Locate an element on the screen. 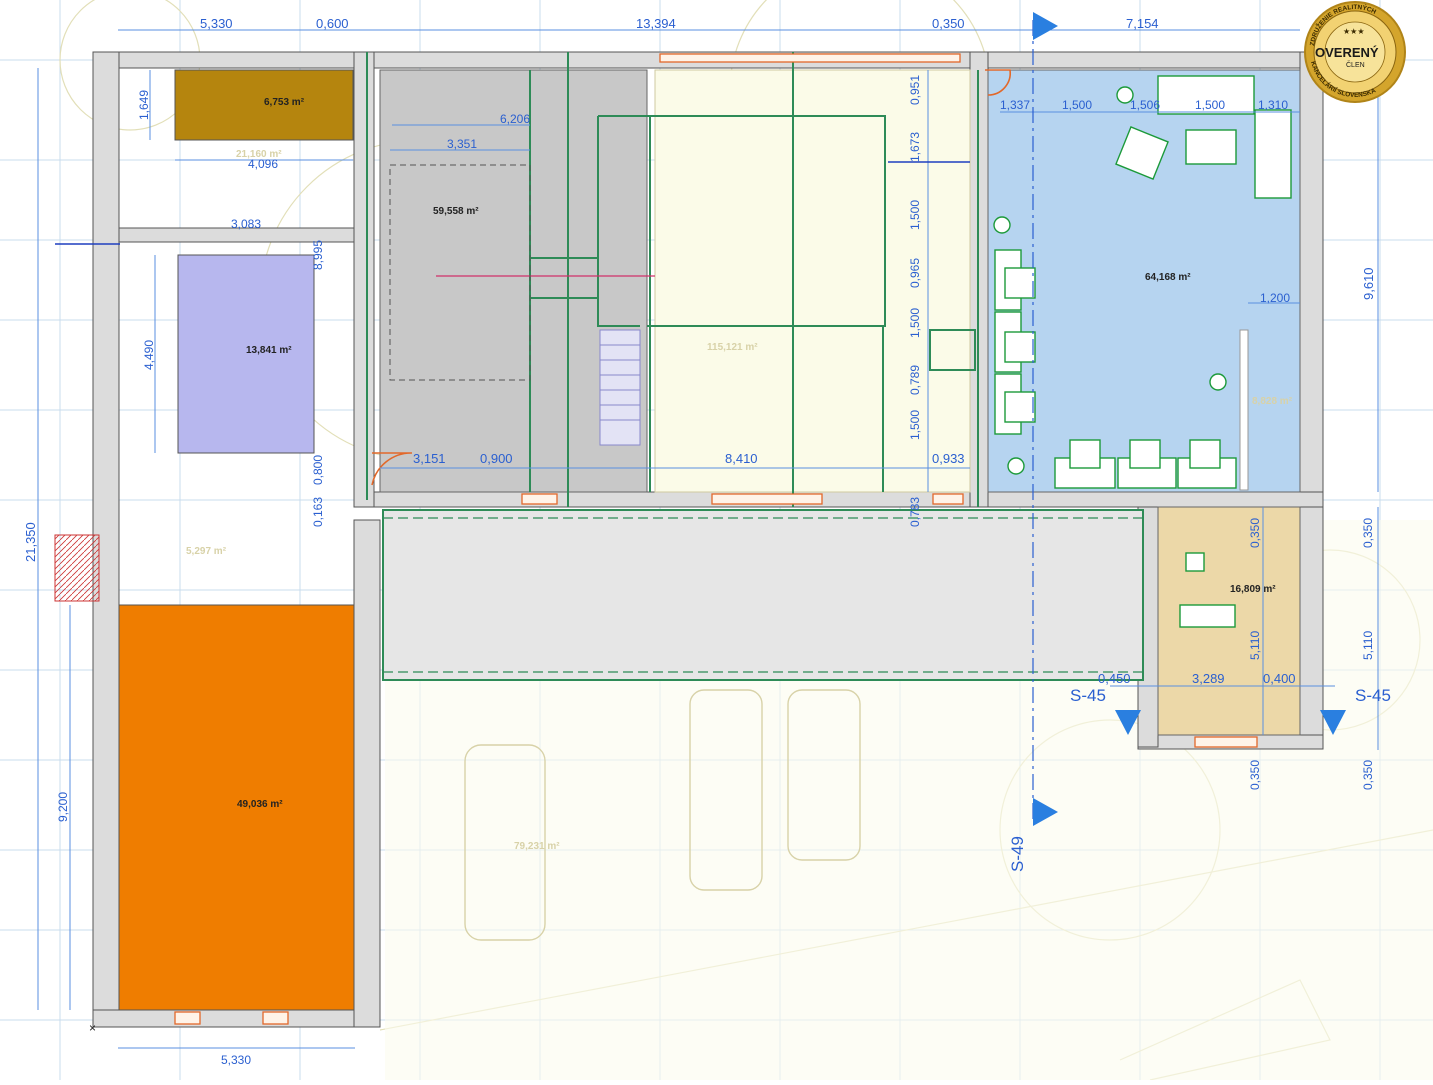  dim-inner-y: 1,200 is located at coordinates (1275, 298).